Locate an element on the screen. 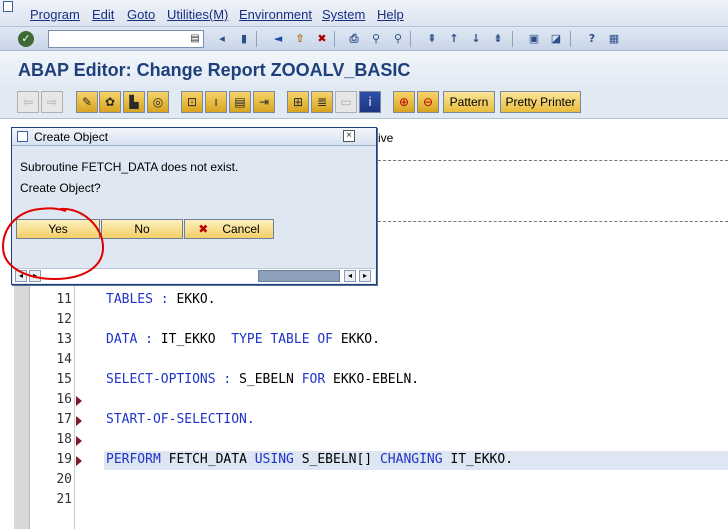 This screenshot has width=728, height=529. code-line: START-OF-SELECTION. is located at coordinates (180, 419).